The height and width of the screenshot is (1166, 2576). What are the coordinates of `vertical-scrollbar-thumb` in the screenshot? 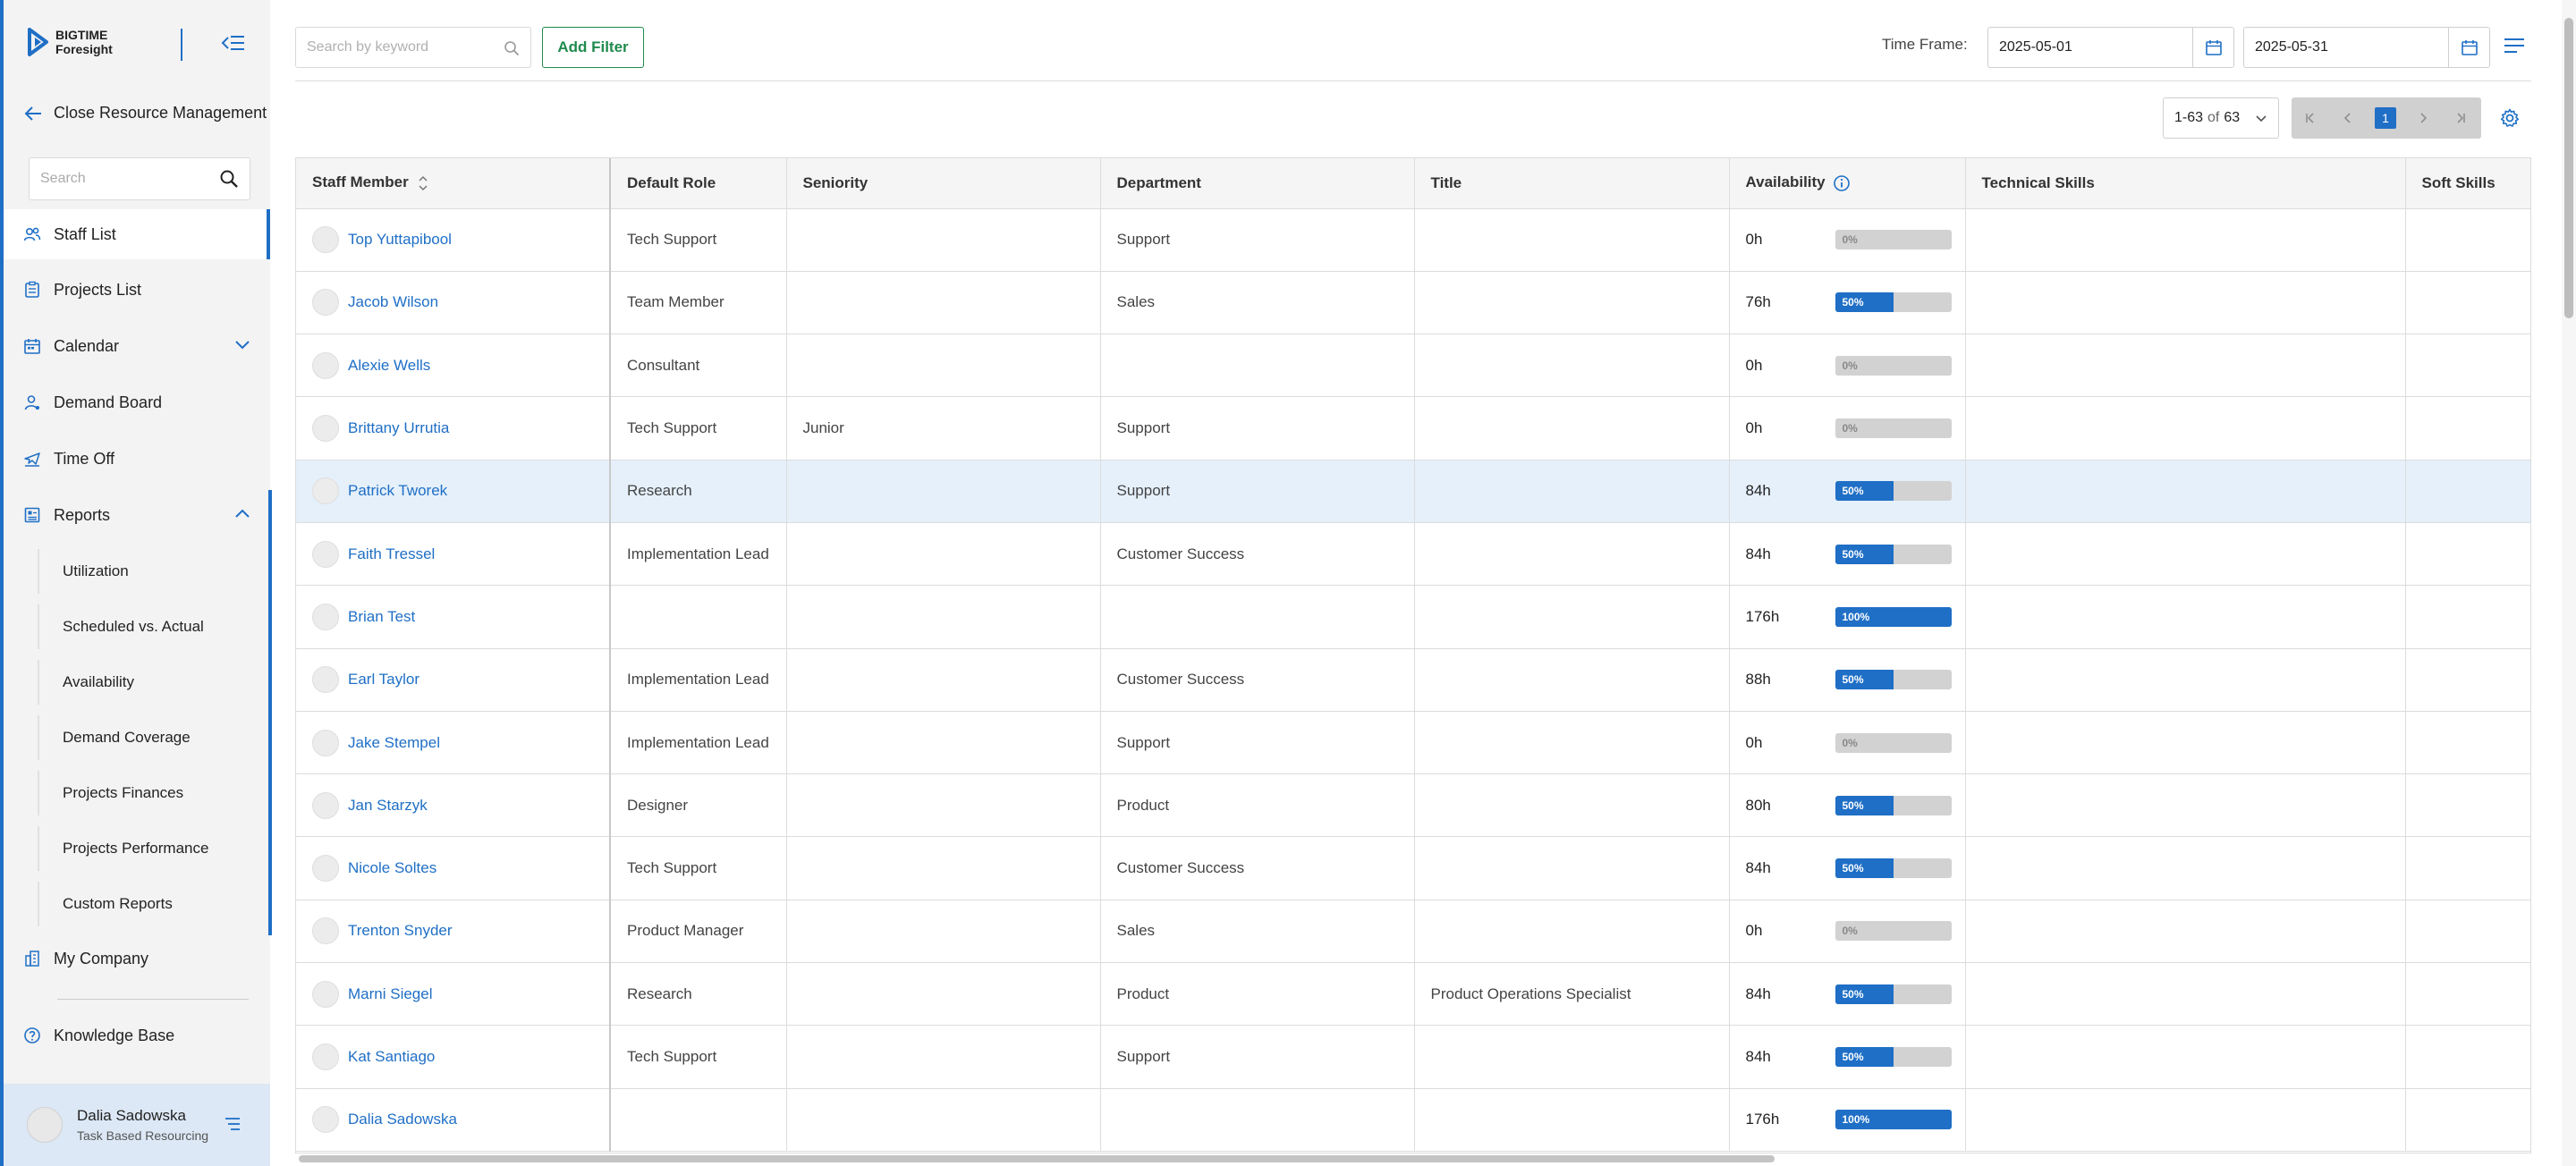 It's located at (2568, 168).